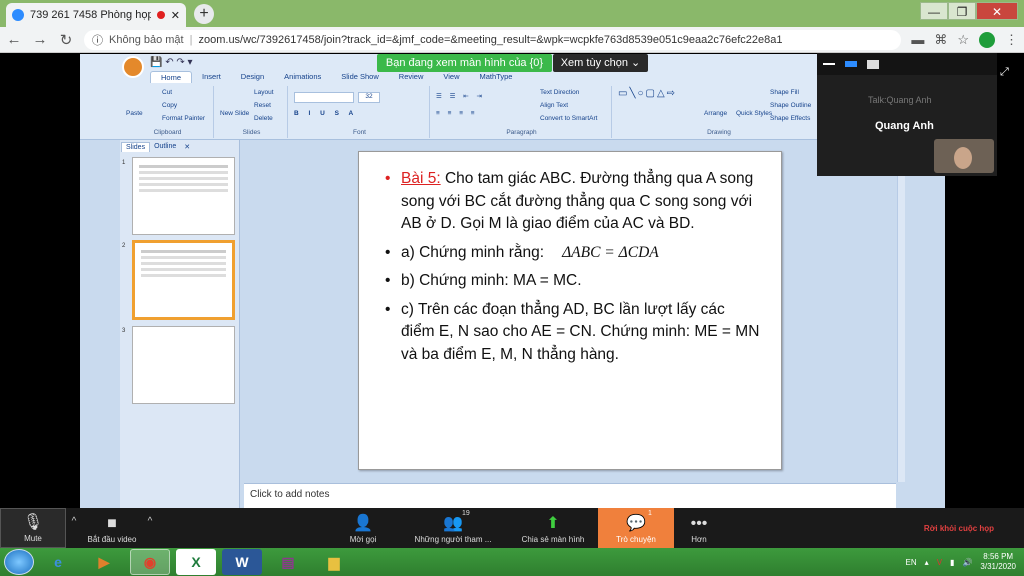 Image resolution: width=1024 pixels, height=576 pixels. Describe the element at coordinates (196, 562) in the screenshot. I see `excel-icon: X` at that location.